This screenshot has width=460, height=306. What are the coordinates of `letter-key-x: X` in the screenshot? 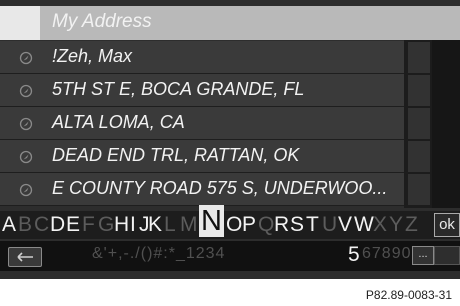 It's located at (380, 225).